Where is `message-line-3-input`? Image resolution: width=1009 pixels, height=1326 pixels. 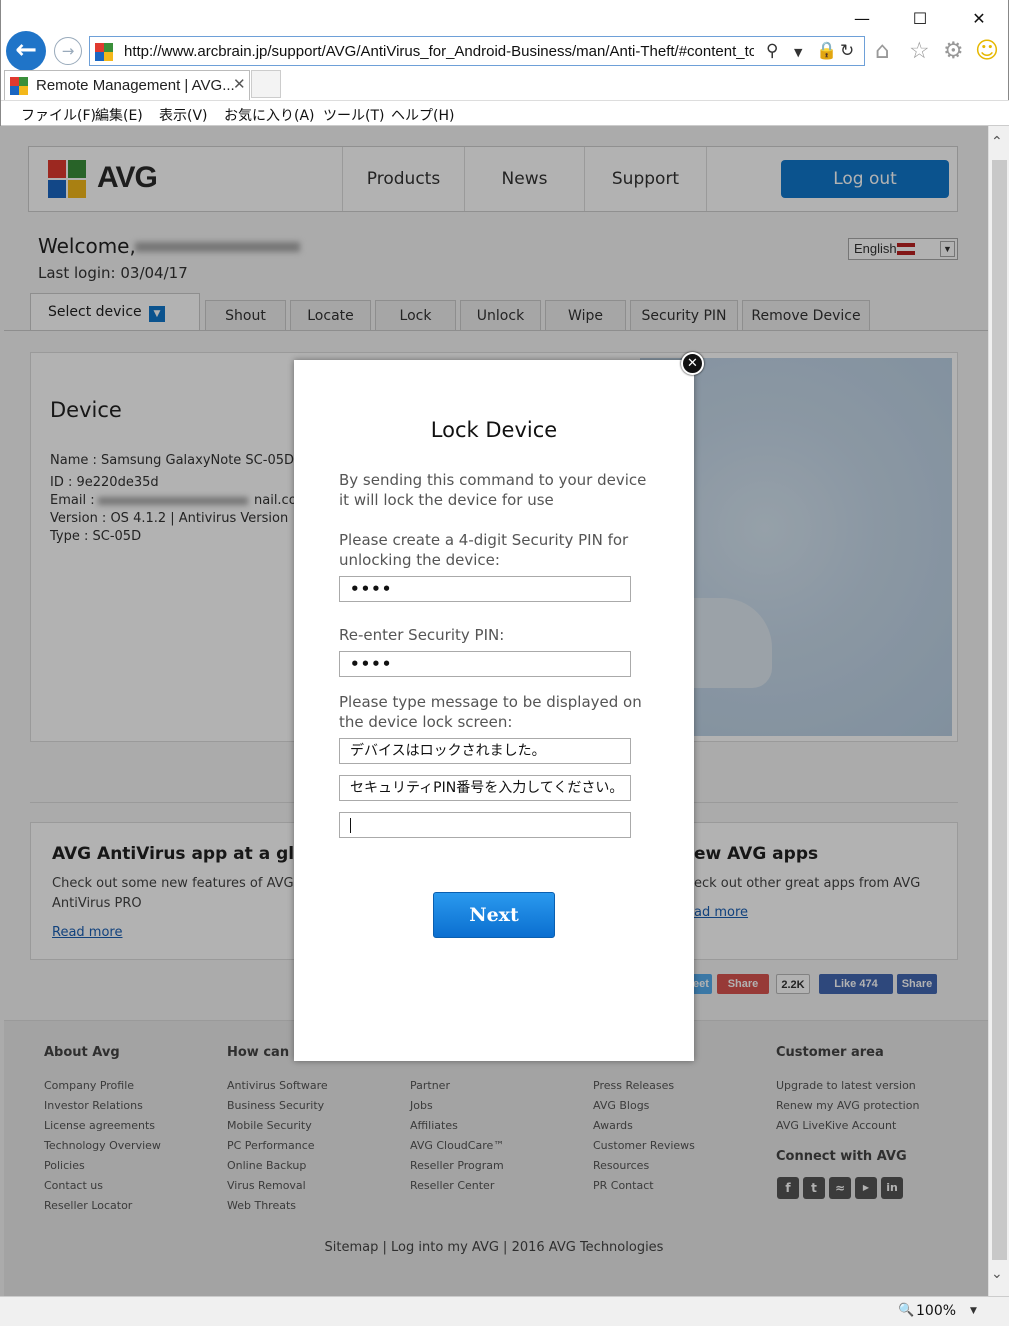 message-line-3-input is located at coordinates (485, 825).